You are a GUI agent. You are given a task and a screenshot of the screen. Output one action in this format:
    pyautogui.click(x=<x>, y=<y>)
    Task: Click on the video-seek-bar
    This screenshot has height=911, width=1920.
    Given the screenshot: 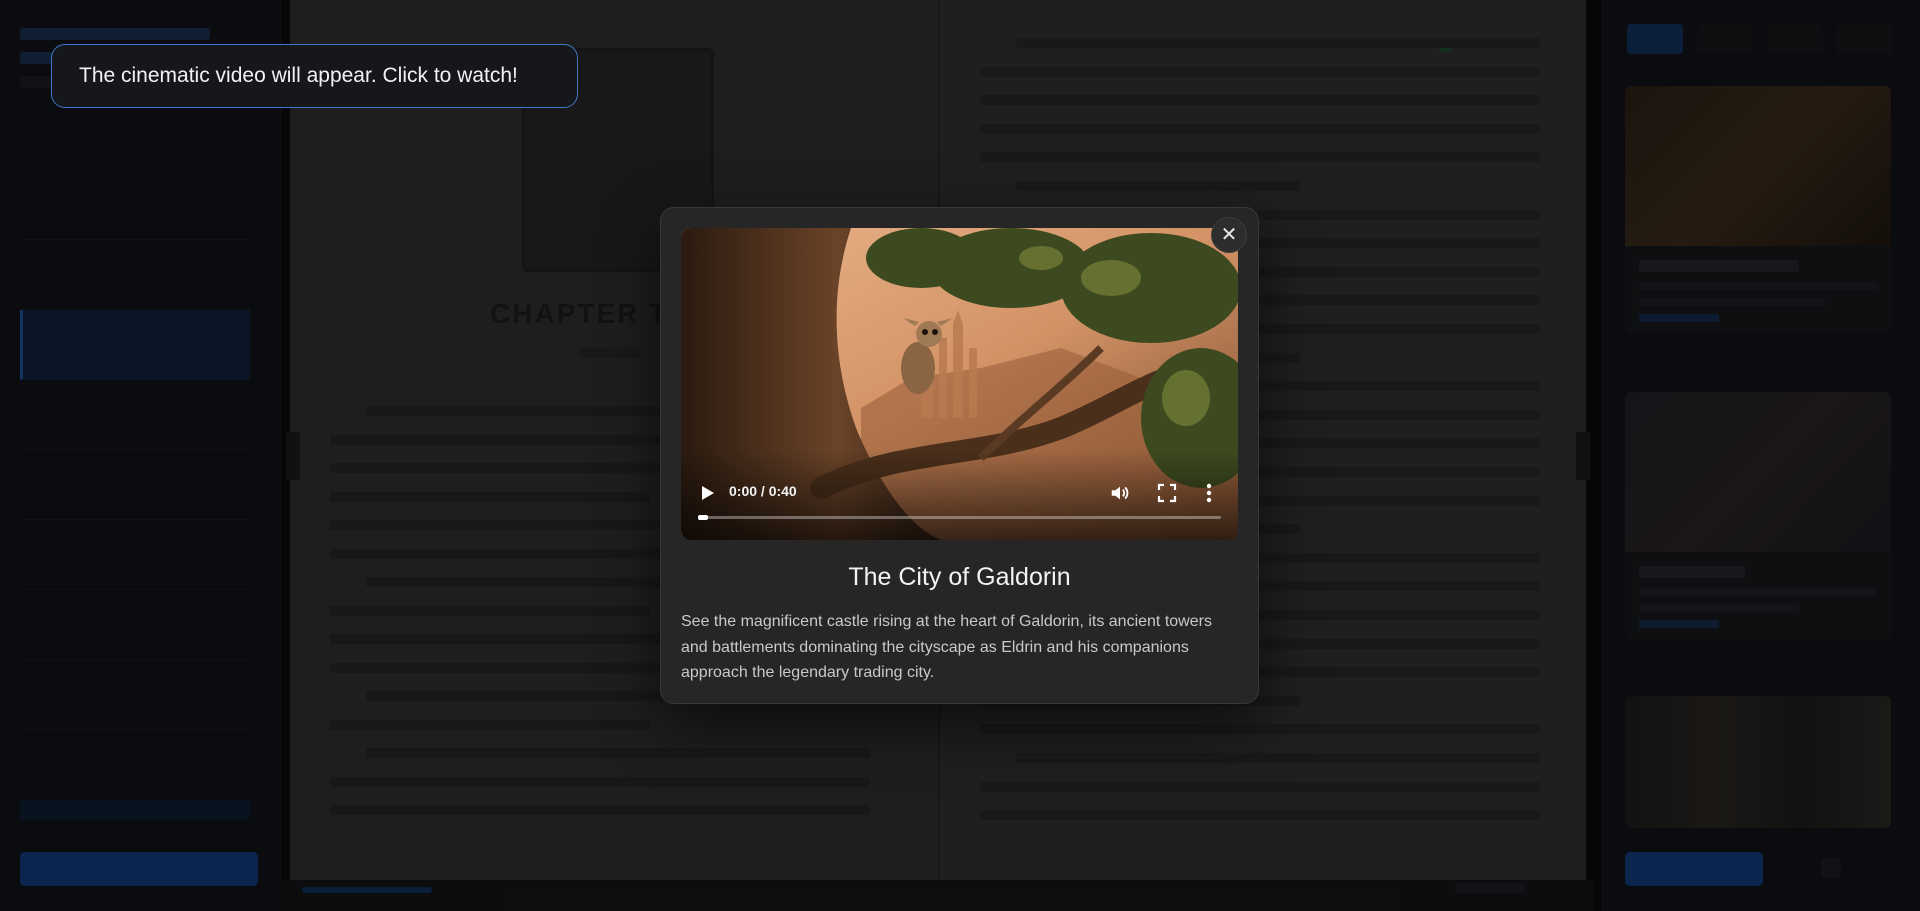 What is the action you would take?
    pyautogui.click(x=959, y=517)
    